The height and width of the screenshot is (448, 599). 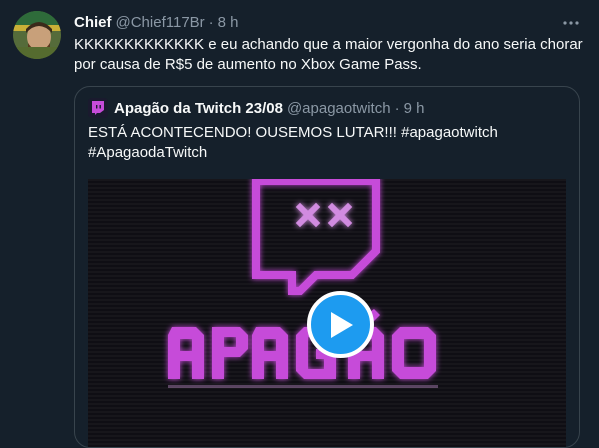 I want to click on tweet-timestamp: 8 h, so click(x=228, y=22).